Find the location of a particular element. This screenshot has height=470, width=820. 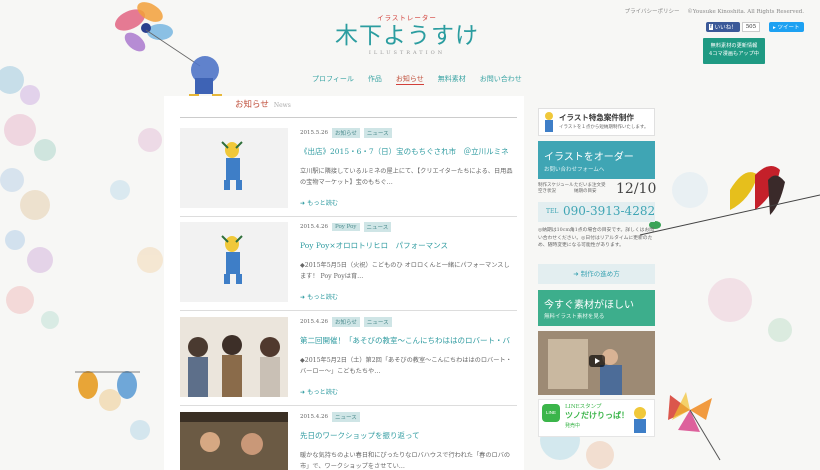

site-logo: イラストレーター 木下ようすけ ILLUSTRATION is located at coordinates (407, 34).